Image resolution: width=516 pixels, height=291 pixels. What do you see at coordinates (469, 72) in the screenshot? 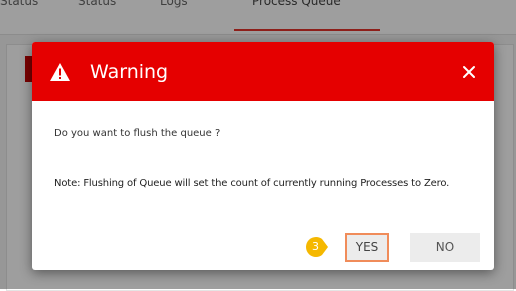
I see `close-icon` at bounding box center [469, 72].